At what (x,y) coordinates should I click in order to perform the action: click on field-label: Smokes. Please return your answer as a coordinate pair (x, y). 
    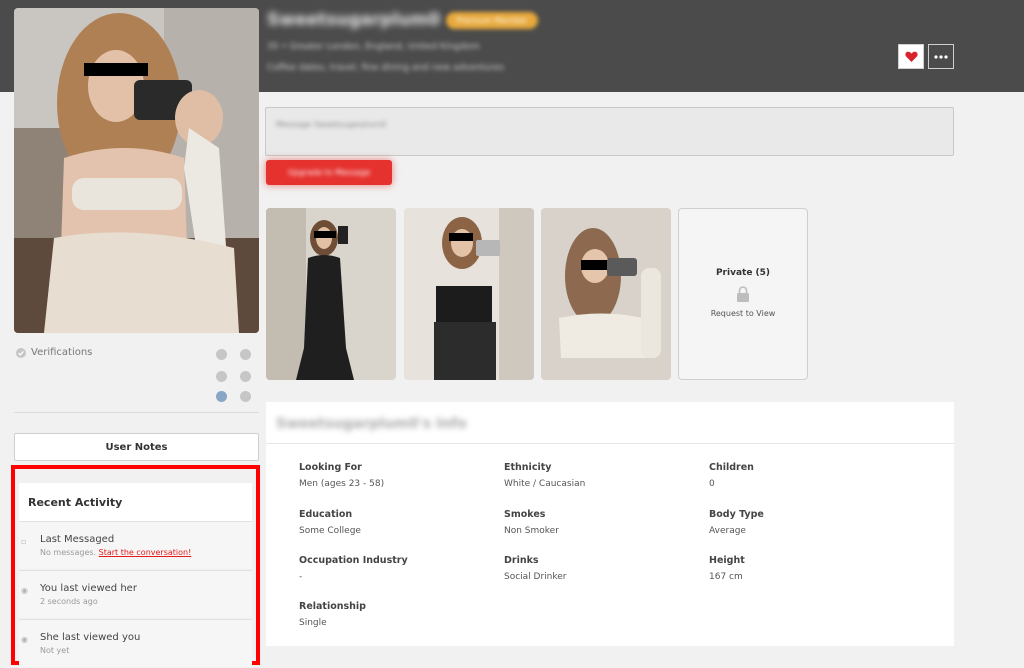
    Looking at the image, I should click on (525, 514).